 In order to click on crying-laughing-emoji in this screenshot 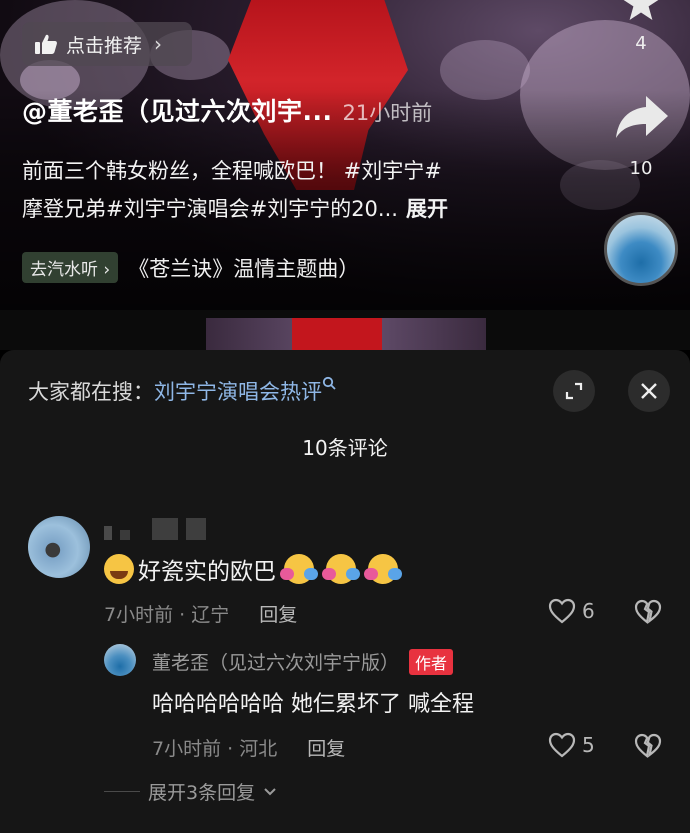, I will do `click(119, 569)`.